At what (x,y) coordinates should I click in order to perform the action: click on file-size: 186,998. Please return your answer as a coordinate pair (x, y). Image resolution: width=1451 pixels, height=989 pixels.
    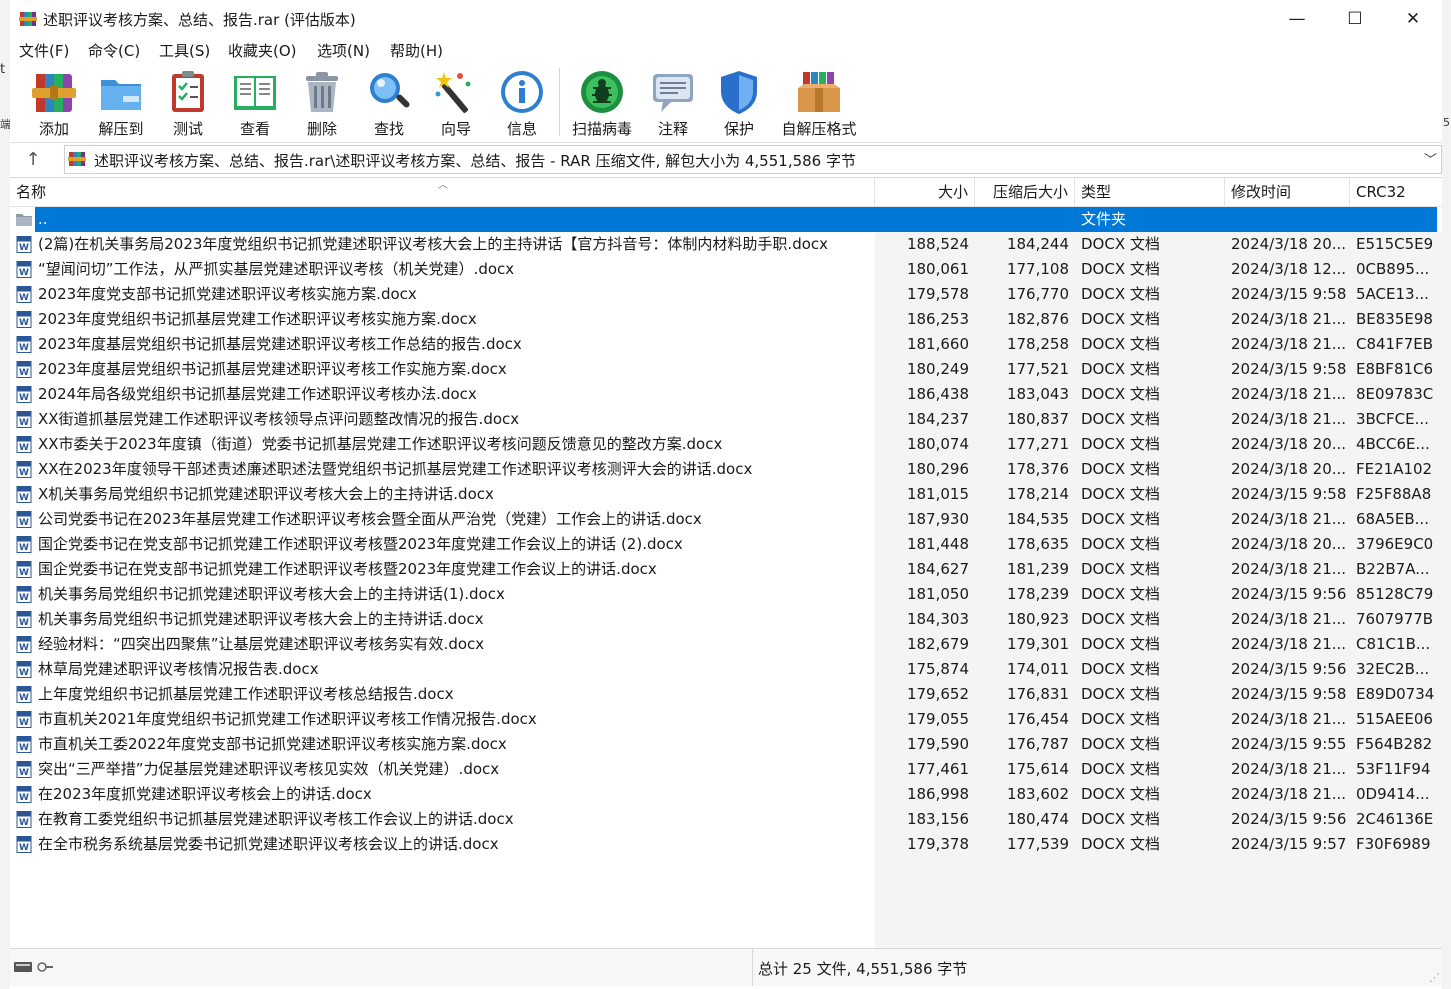
    Looking at the image, I should click on (937, 794).